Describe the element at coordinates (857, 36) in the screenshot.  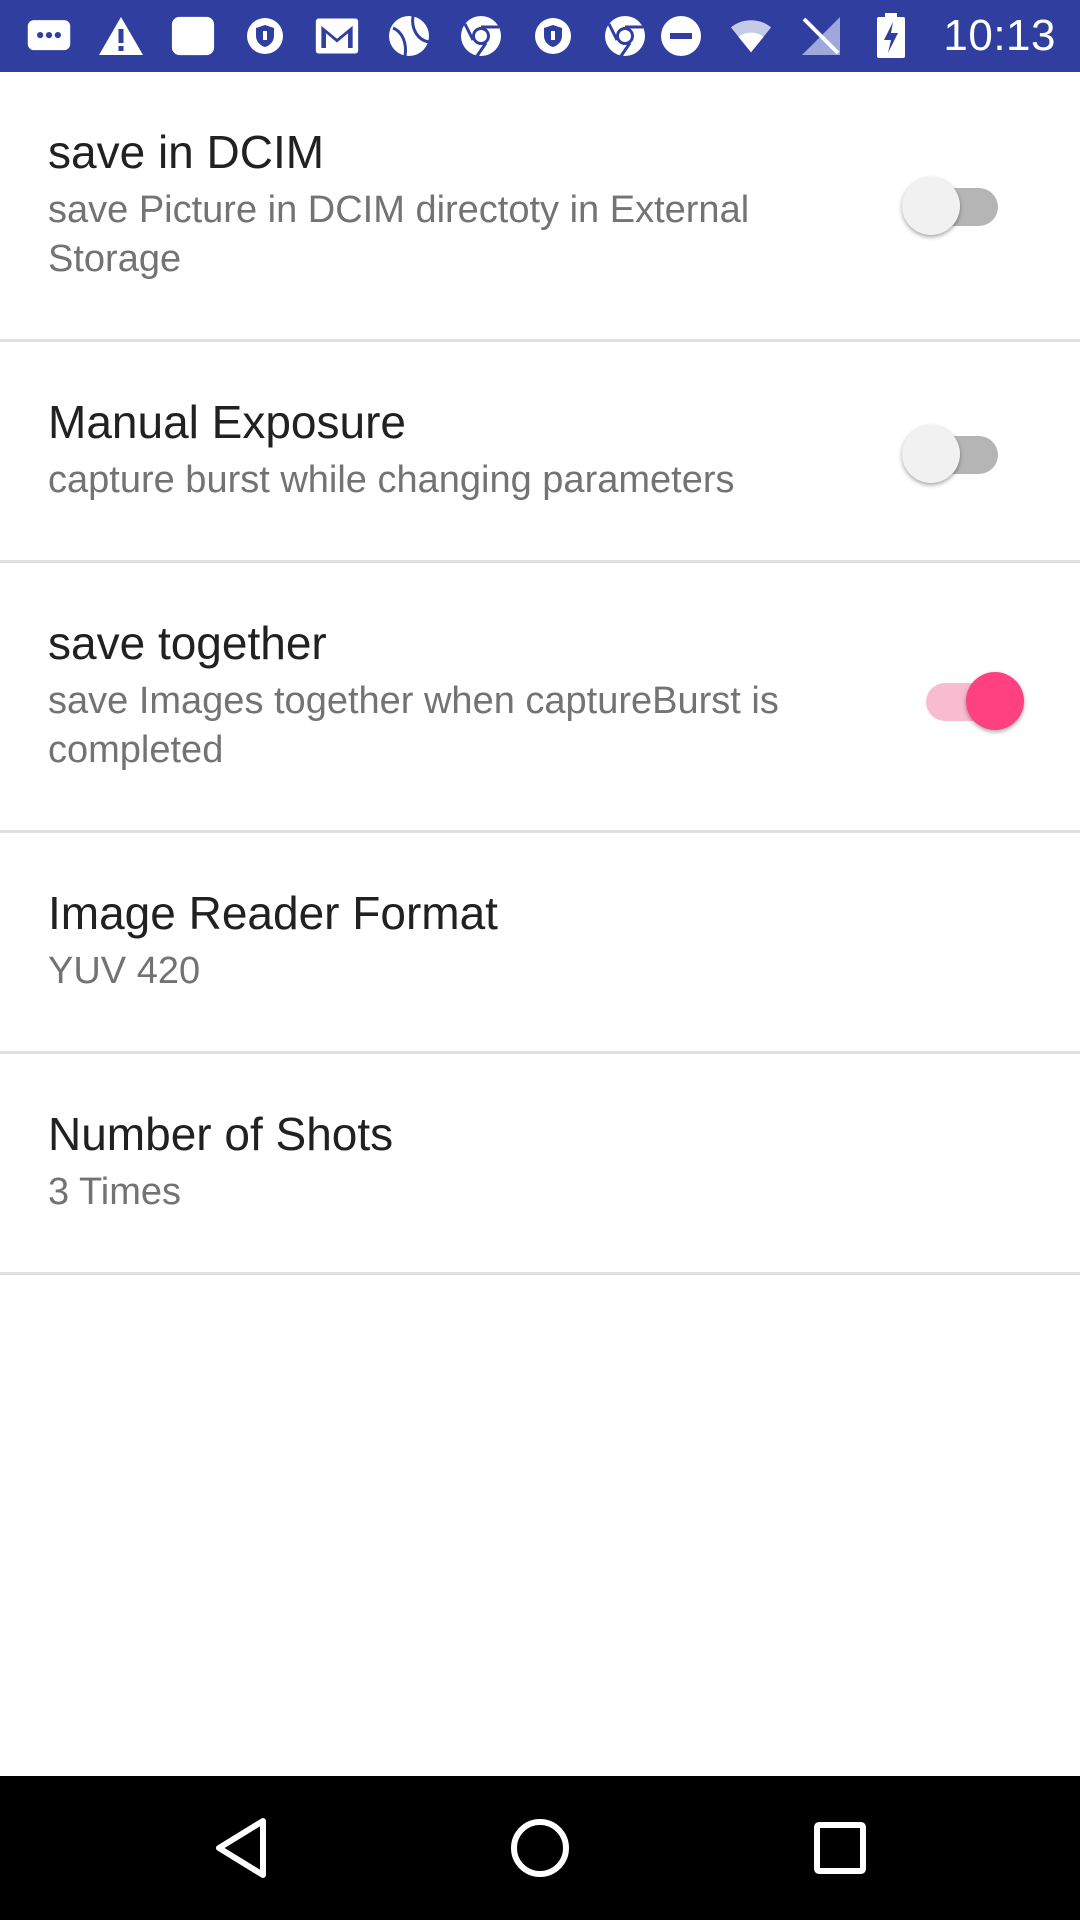
I see `system-icons: 10:13` at that location.